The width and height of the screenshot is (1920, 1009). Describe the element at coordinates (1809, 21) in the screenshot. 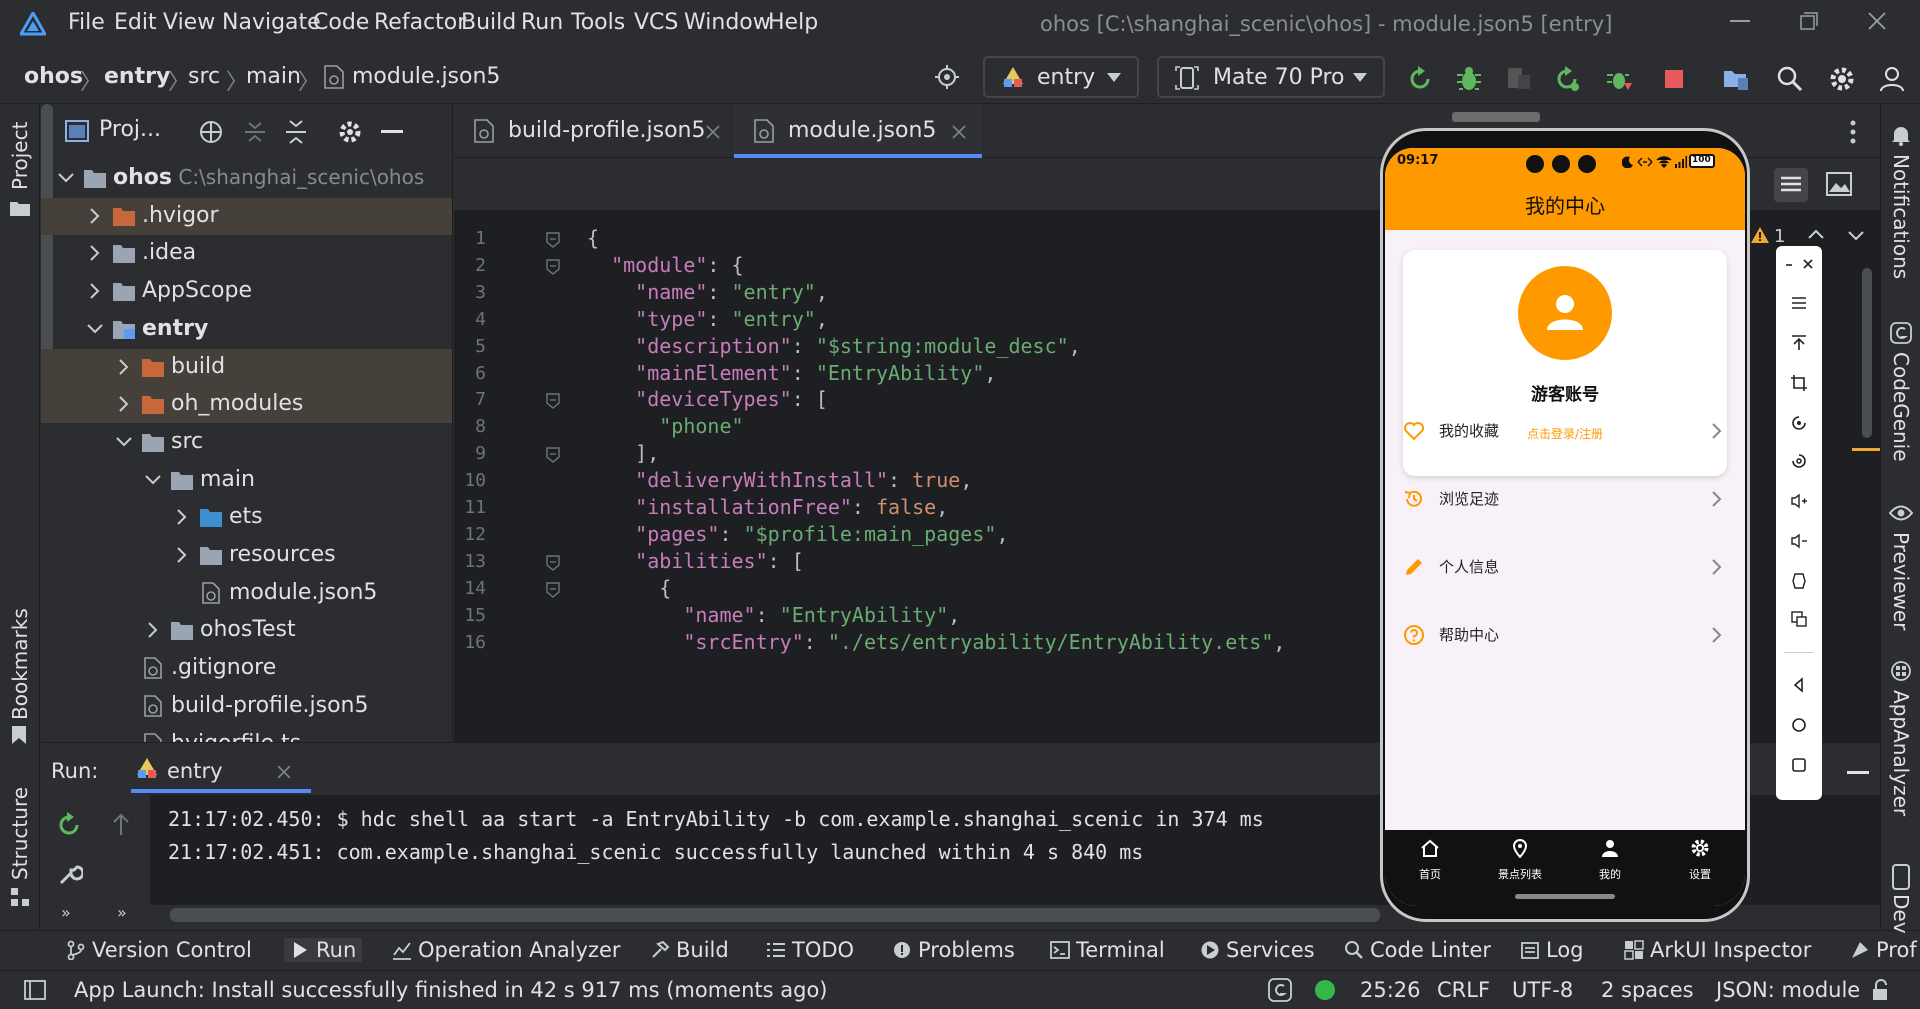

I see `restore-icon` at that location.